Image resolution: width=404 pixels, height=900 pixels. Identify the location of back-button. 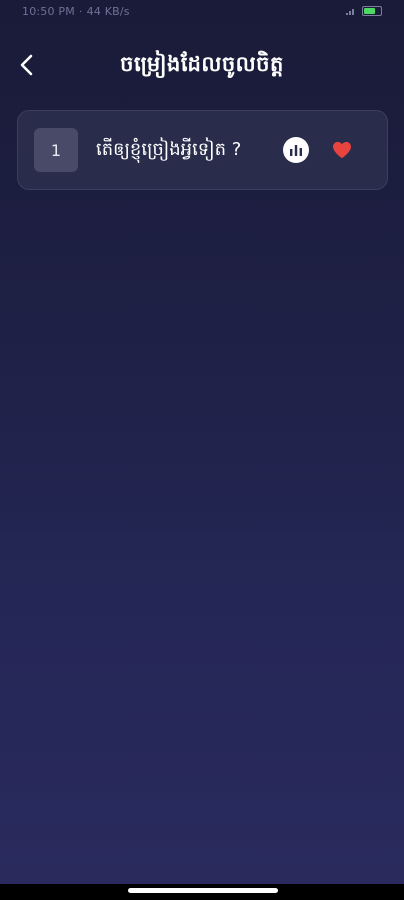
(27, 65).